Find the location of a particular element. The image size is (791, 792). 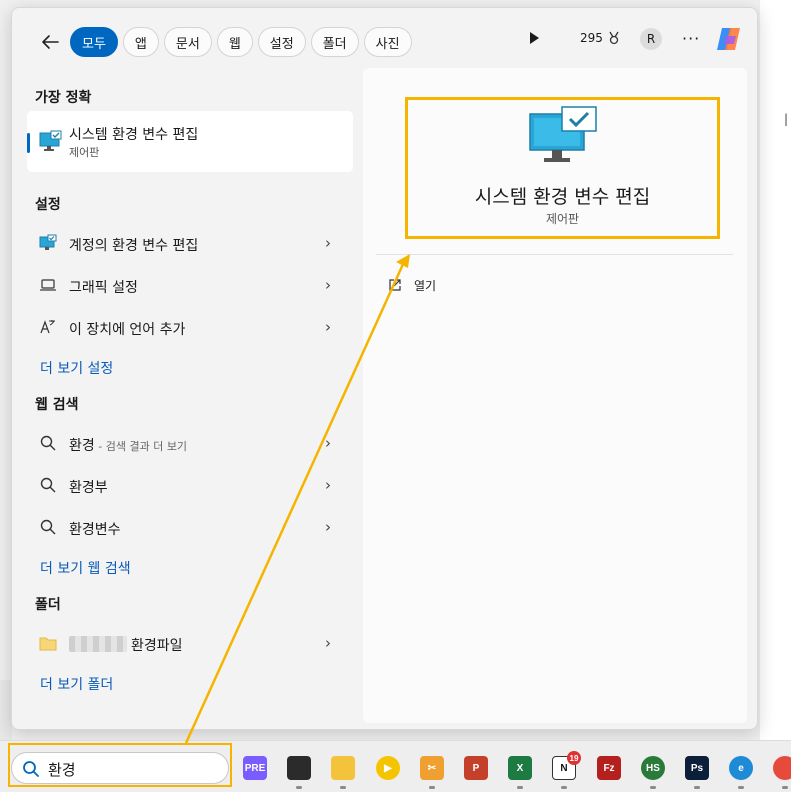

redacted-path is located at coordinates (98, 644).